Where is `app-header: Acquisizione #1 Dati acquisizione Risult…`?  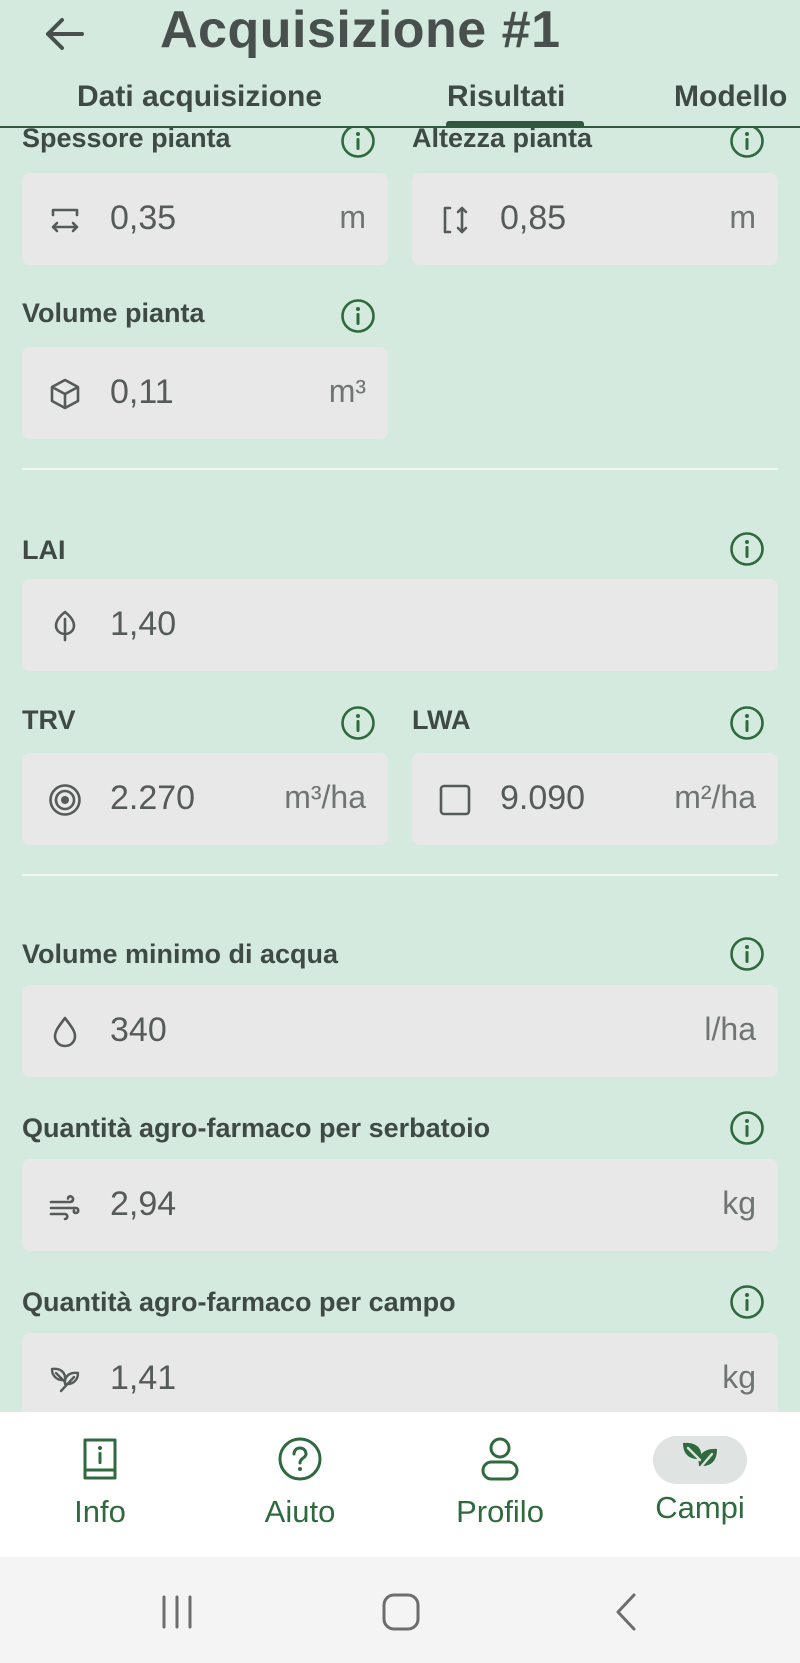 app-header: Acquisizione #1 Dati acquisizione Risult… is located at coordinates (400, 64).